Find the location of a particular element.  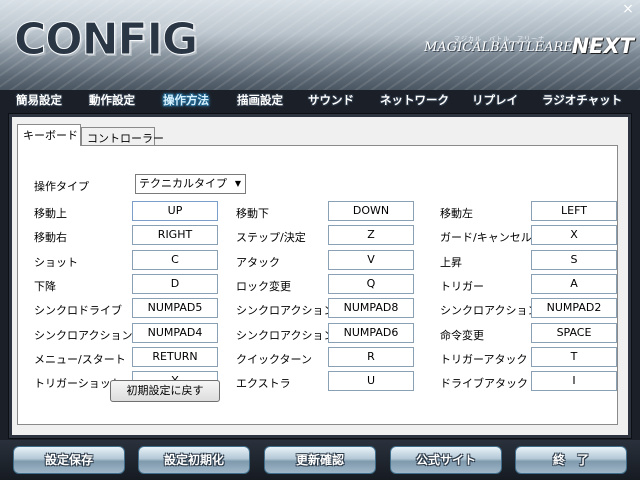

close-icon: × is located at coordinates (628, 9).